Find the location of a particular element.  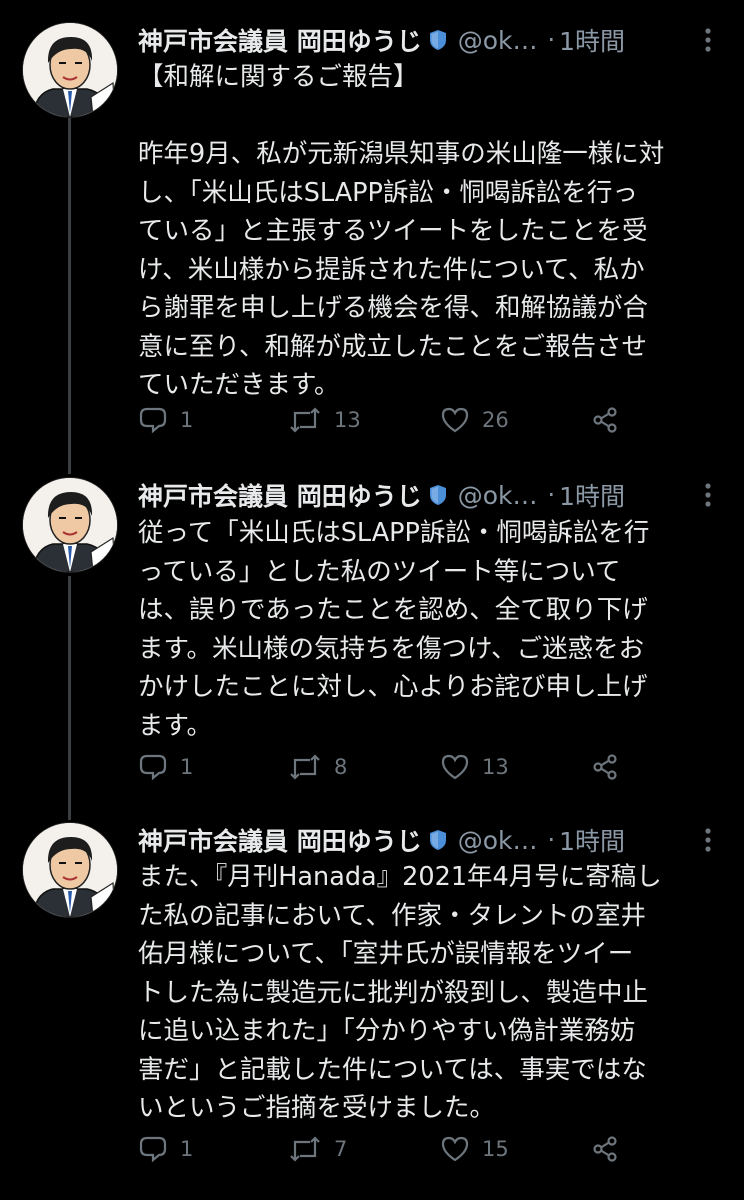

like-button: 13 is located at coordinates (474, 767).